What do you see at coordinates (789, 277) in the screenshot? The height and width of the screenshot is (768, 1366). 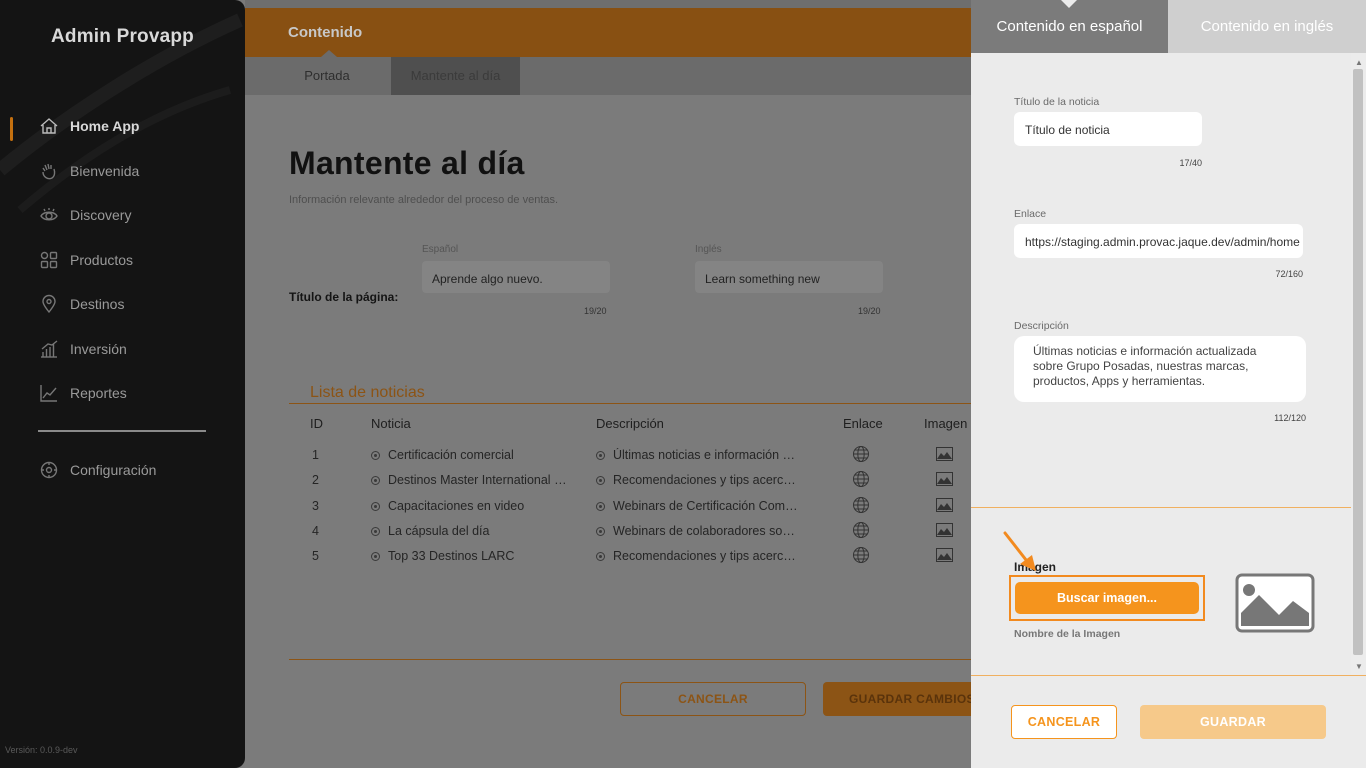 I see `page-title-en-input: Learn something new` at bounding box center [789, 277].